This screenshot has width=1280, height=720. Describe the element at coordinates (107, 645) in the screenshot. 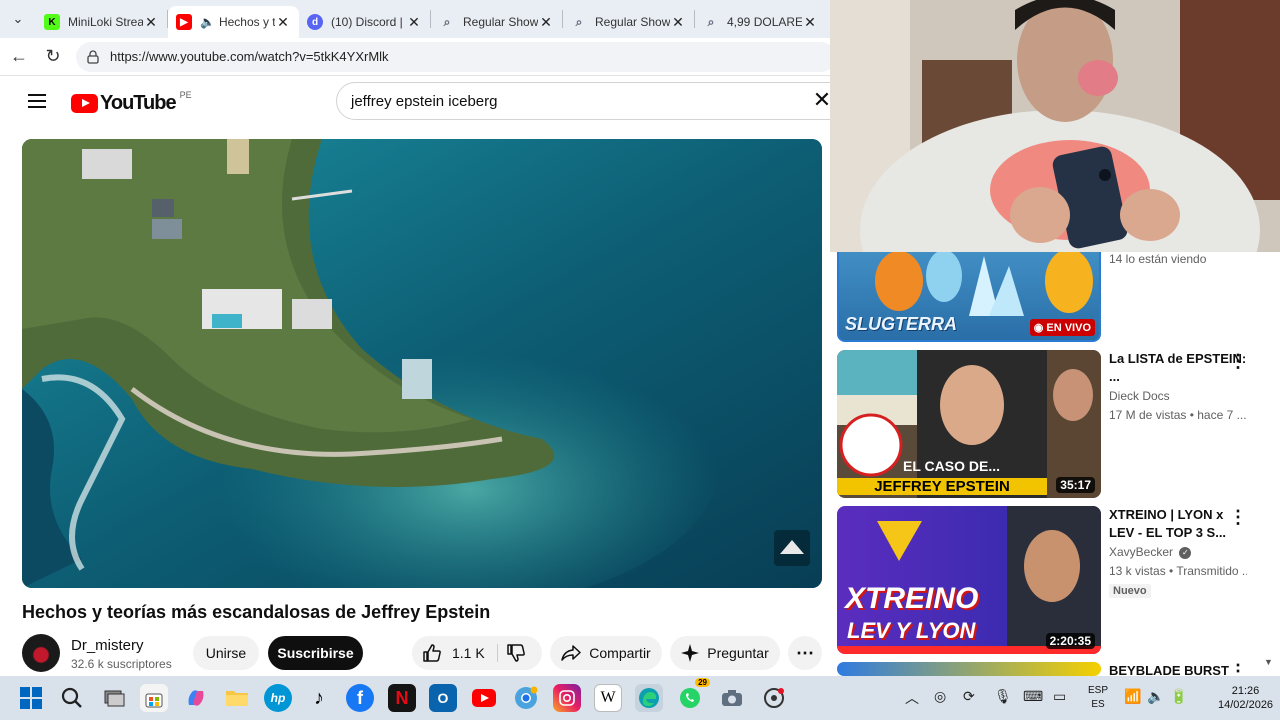

I see `channel-name: Dr_mistery` at that location.